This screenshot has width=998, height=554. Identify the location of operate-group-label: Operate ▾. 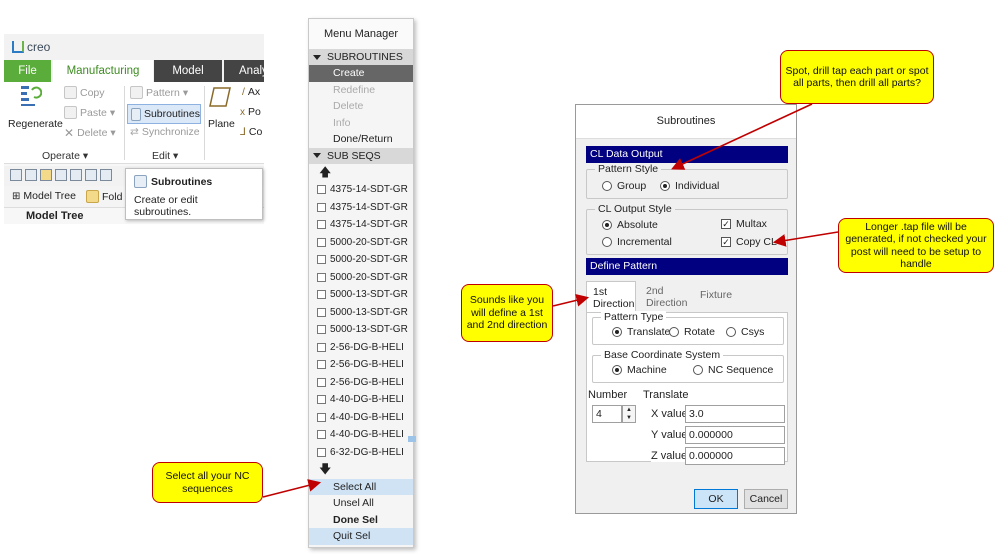
(65, 156).